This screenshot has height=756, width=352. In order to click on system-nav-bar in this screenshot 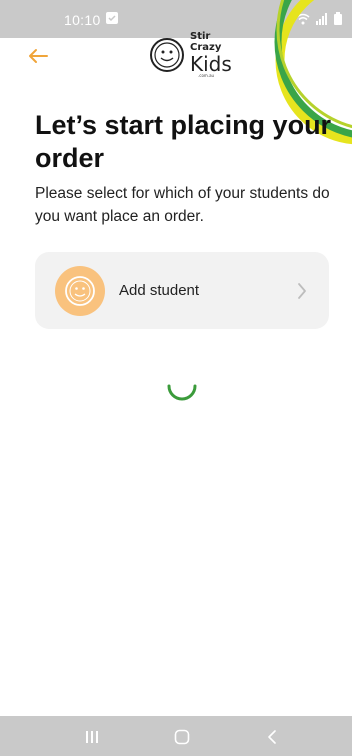, I will do `click(176, 736)`.